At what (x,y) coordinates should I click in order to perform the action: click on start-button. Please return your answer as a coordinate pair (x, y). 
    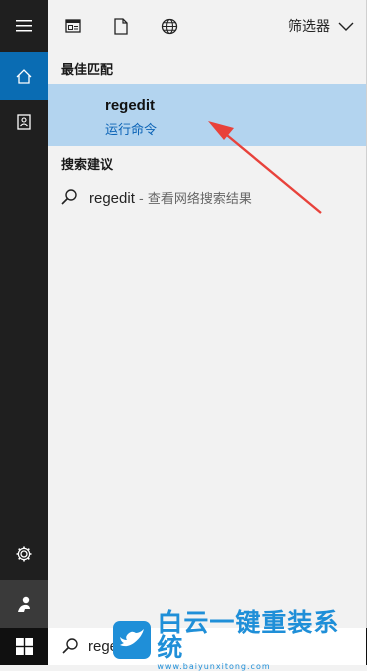
    Looking at the image, I should click on (24, 646).